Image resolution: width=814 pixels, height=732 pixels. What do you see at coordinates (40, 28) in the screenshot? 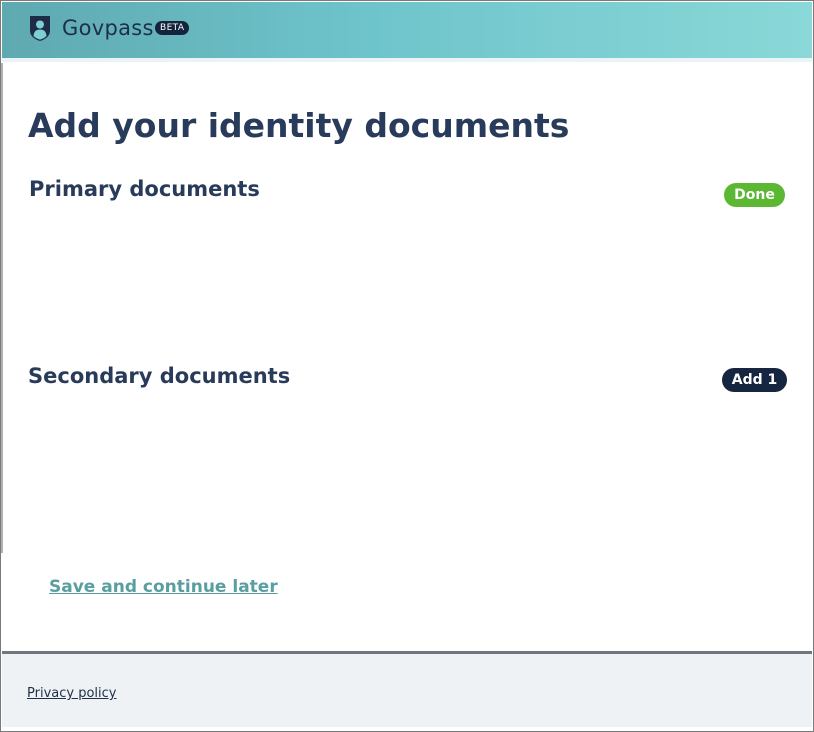
I see `shield-person-icon` at bounding box center [40, 28].